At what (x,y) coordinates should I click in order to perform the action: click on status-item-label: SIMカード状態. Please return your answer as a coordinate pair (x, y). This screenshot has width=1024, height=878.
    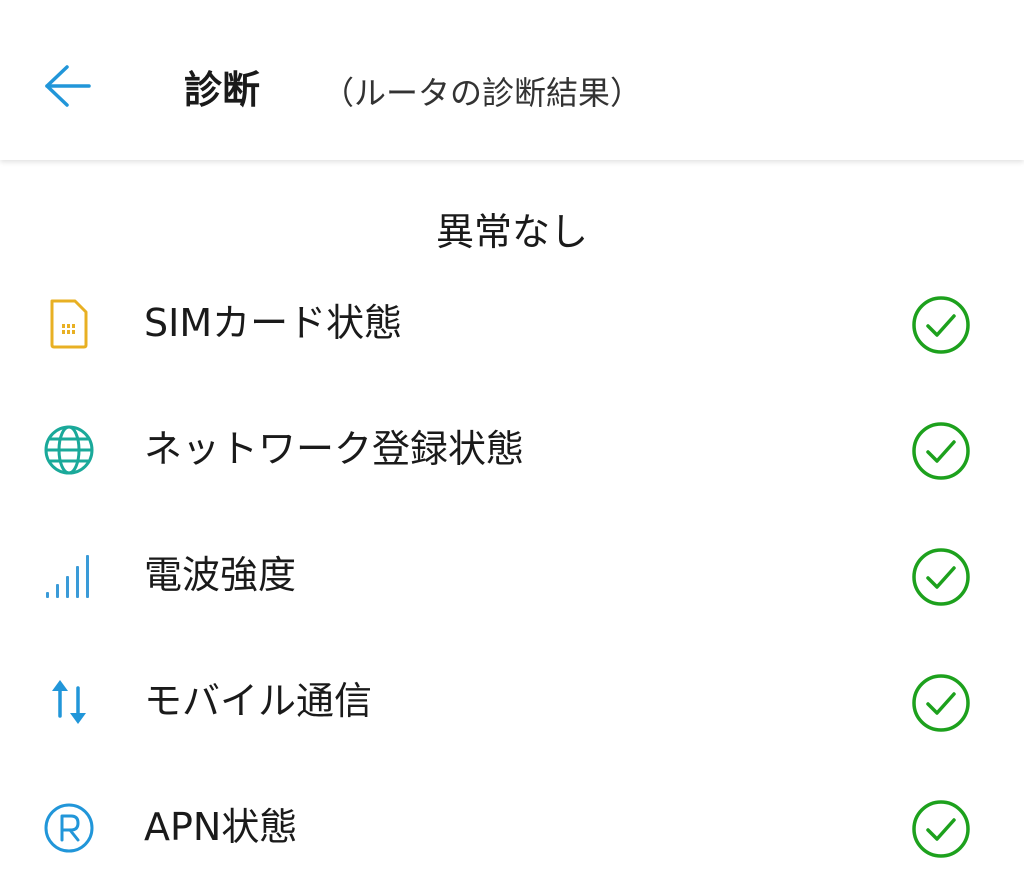
    Looking at the image, I should click on (273, 323).